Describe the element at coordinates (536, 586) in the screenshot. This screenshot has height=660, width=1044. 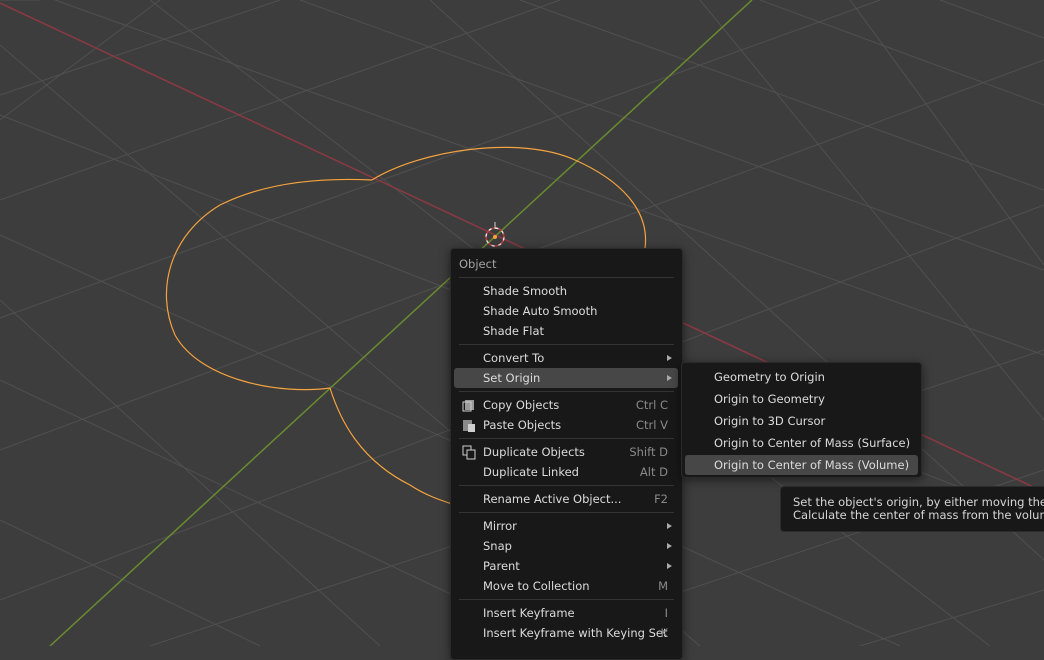
I see `menu-item-label: Move to Collection` at that location.